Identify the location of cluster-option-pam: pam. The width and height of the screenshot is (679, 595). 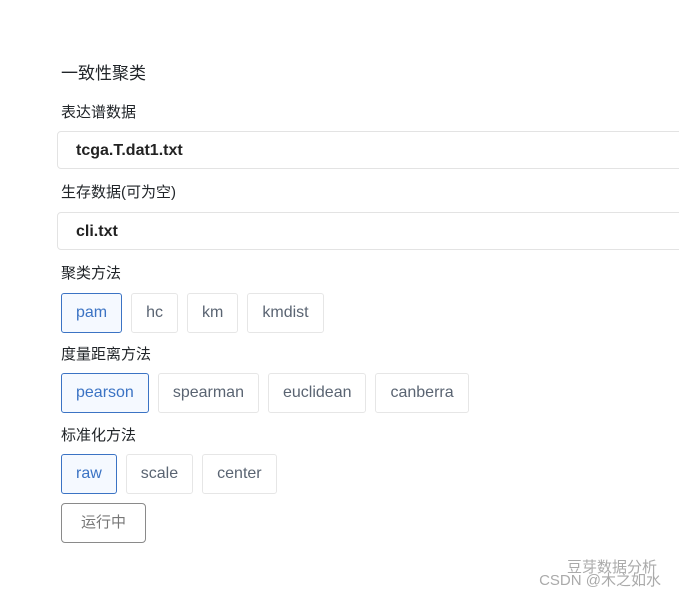
(92, 313).